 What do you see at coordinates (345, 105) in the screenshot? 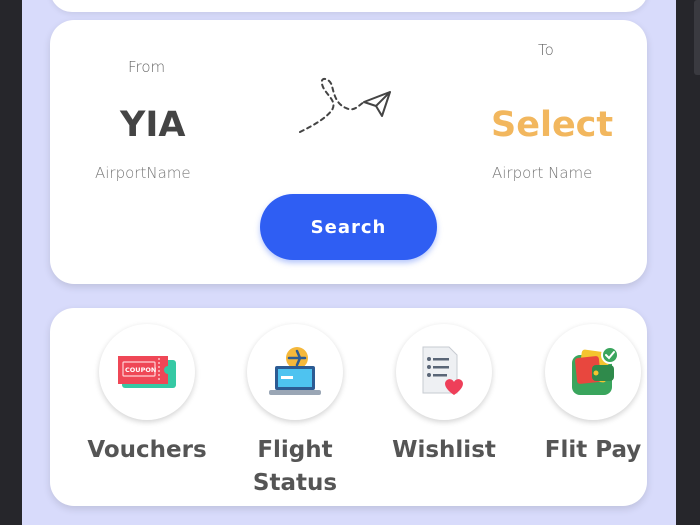
I see `paper-plane-icon` at bounding box center [345, 105].